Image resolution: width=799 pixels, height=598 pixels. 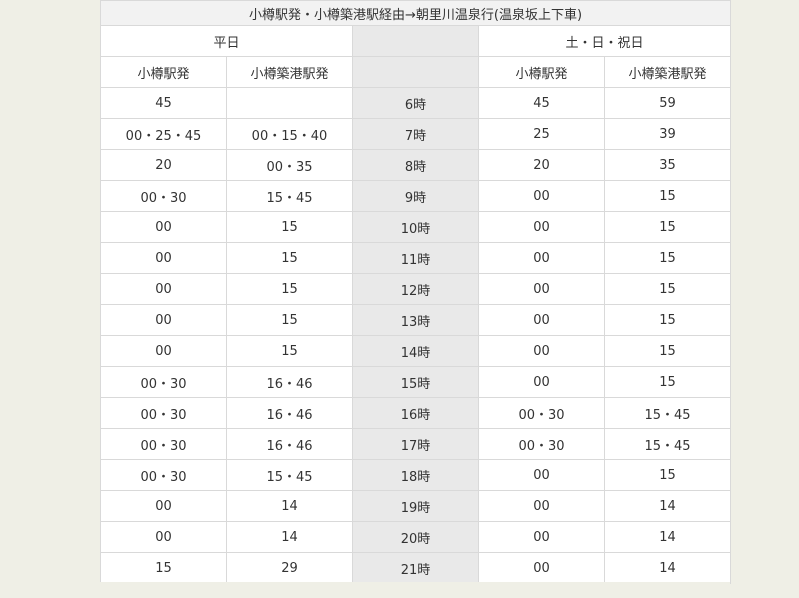 I want to click on table-row: 00 14 19時 00 14, so click(x=416, y=506).